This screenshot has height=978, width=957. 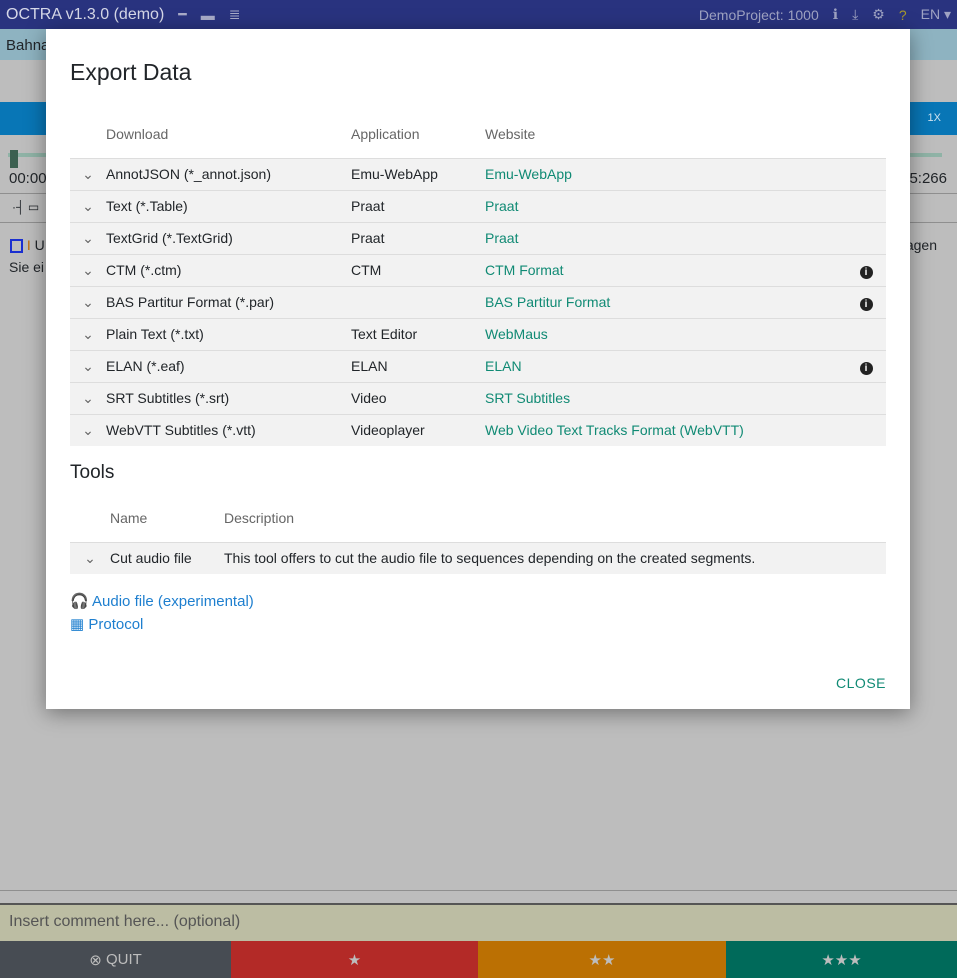 What do you see at coordinates (235, 14) in the screenshot?
I see `list-icon: ≣` at bounding box center [235, 14].